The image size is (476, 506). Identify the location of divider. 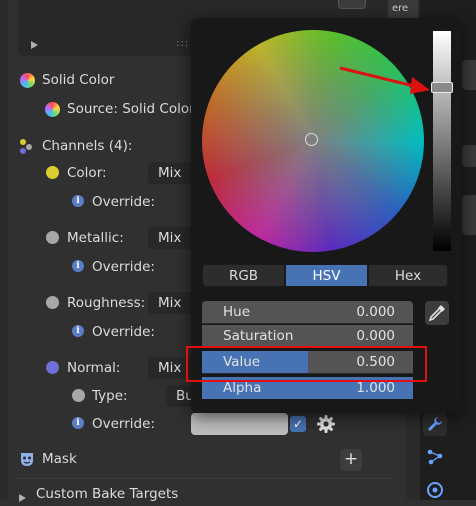
(204, 478).